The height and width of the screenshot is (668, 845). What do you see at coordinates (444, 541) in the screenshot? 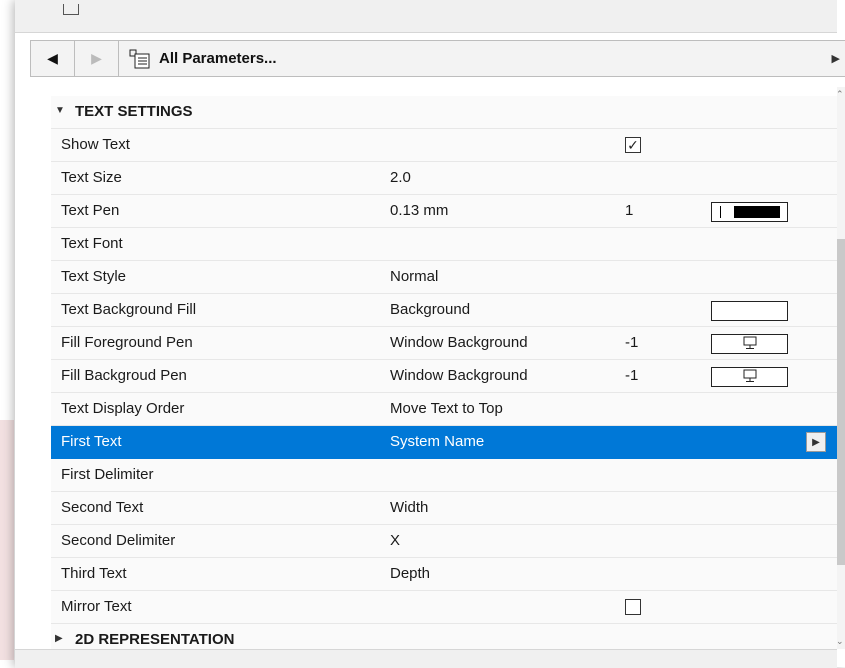
I see `parameter-row-second-delimiter: Second Delimiter X` at bounding box center [444, 541].